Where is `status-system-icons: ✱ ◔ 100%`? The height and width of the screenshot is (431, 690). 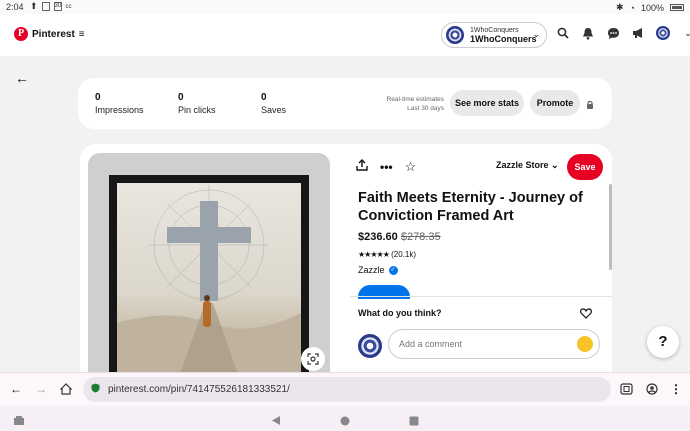 status-system-icons: ✱ ◔ 100% is located at coordinates (650, 7).